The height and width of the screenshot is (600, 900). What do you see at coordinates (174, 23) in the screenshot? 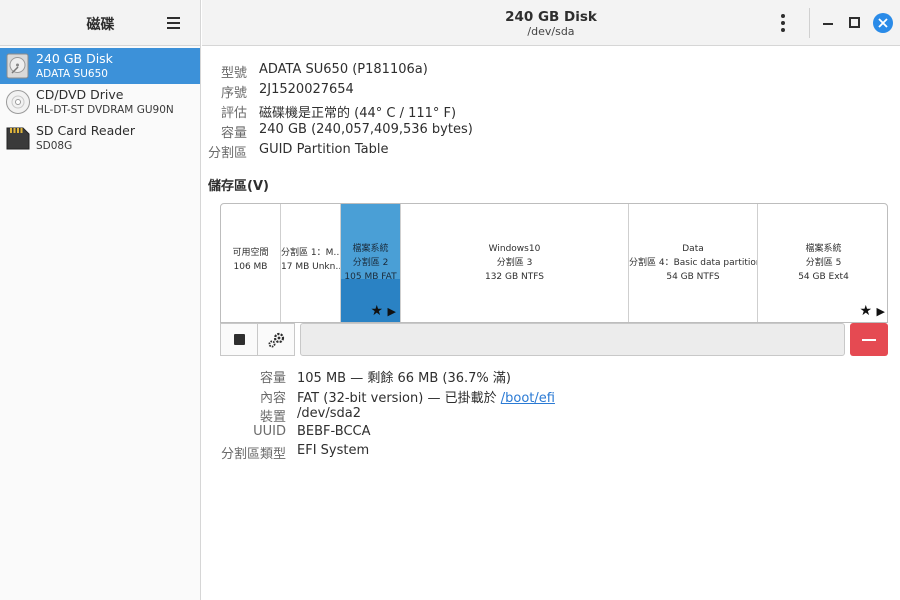
I see `hamburger-menu-icon` at bounding box center [174, 23].